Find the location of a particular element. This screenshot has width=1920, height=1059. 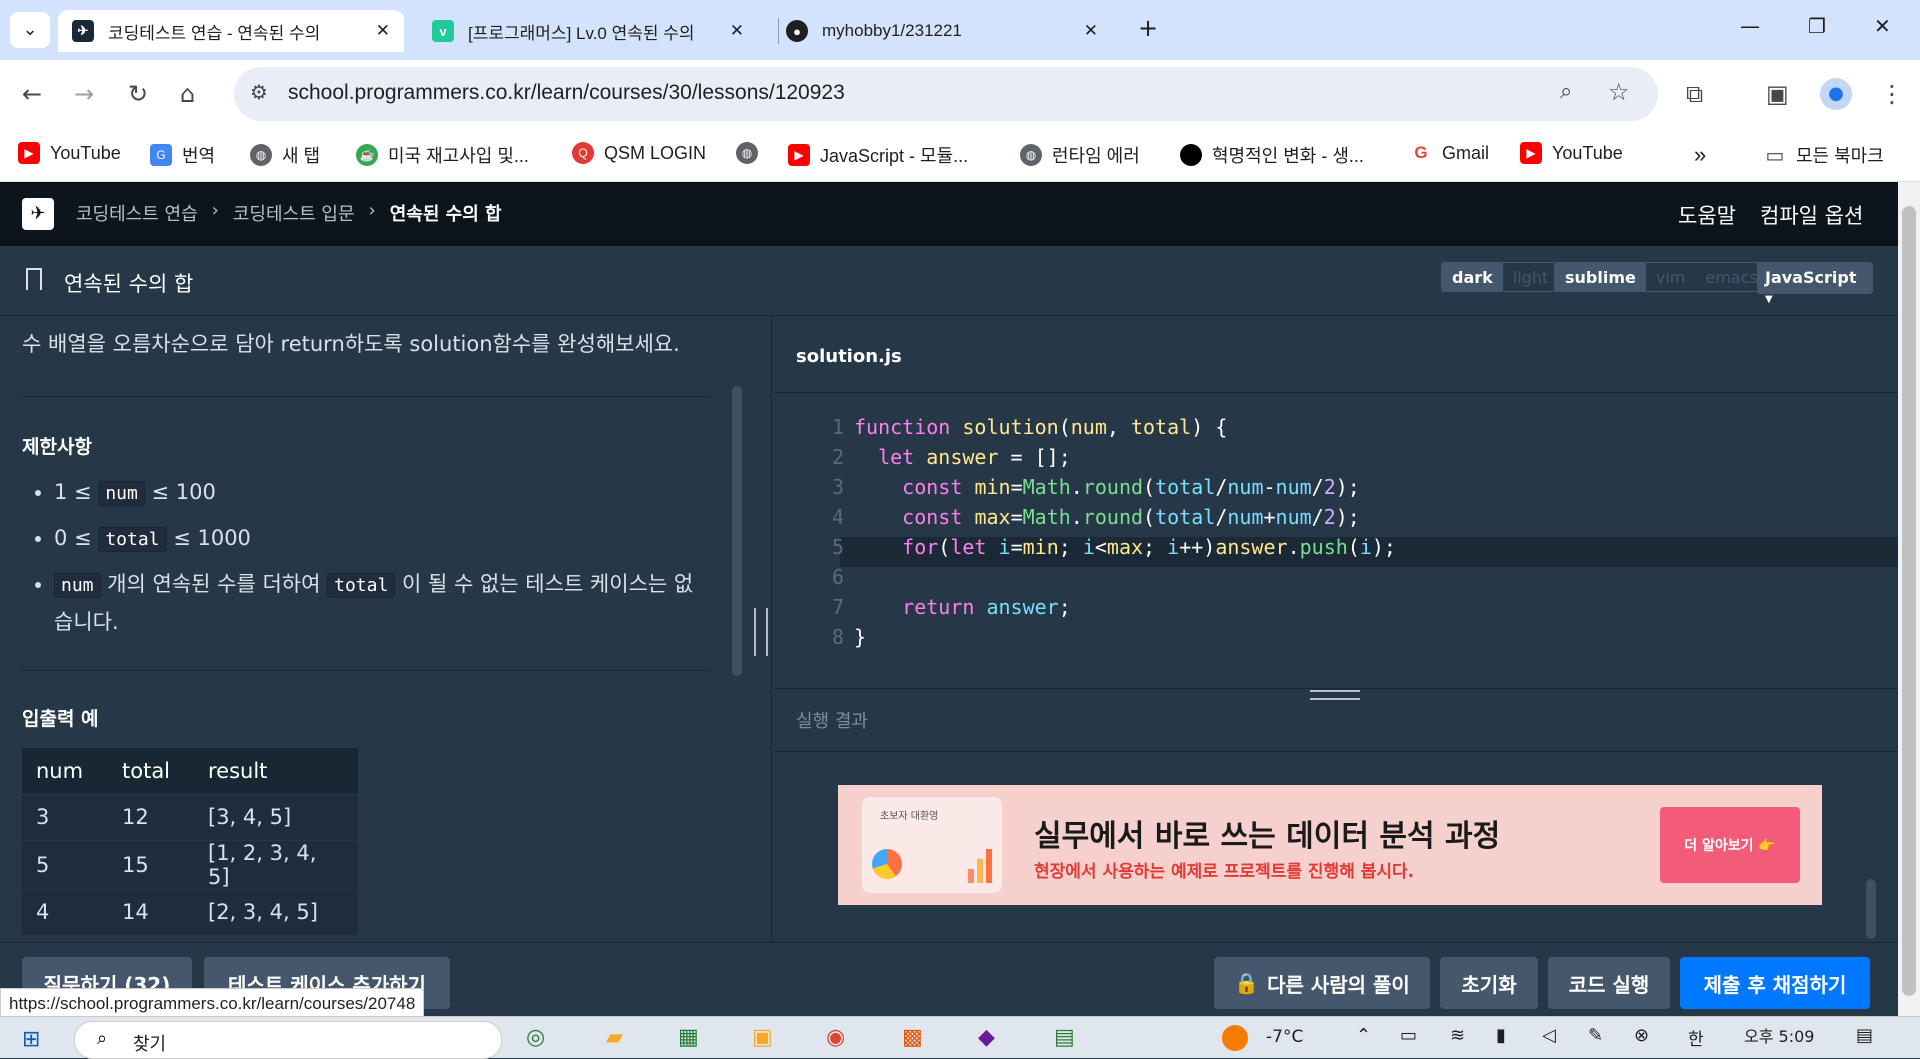

bookmark-qsm: Q QSM LOGIN is located at coordinates (639, 153).